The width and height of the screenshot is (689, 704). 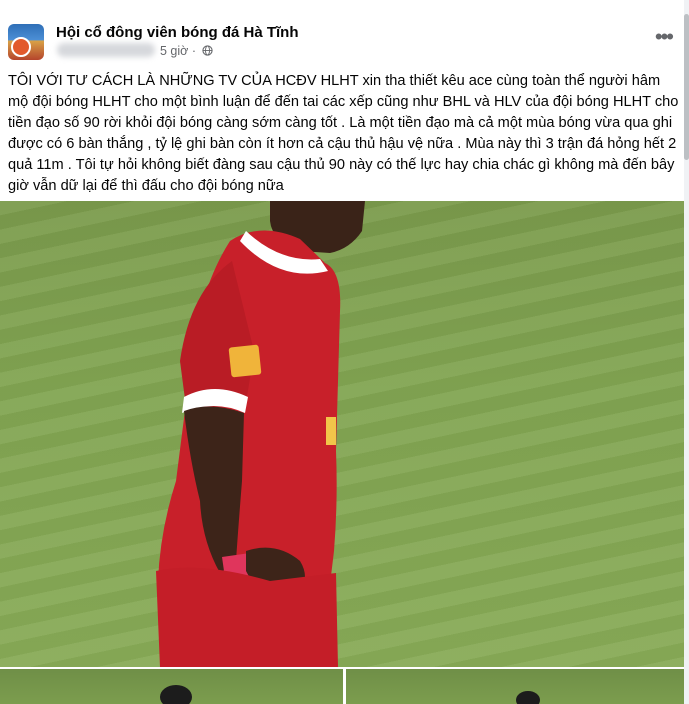 I want to click on group-avatar, so click(x=26, y=42).